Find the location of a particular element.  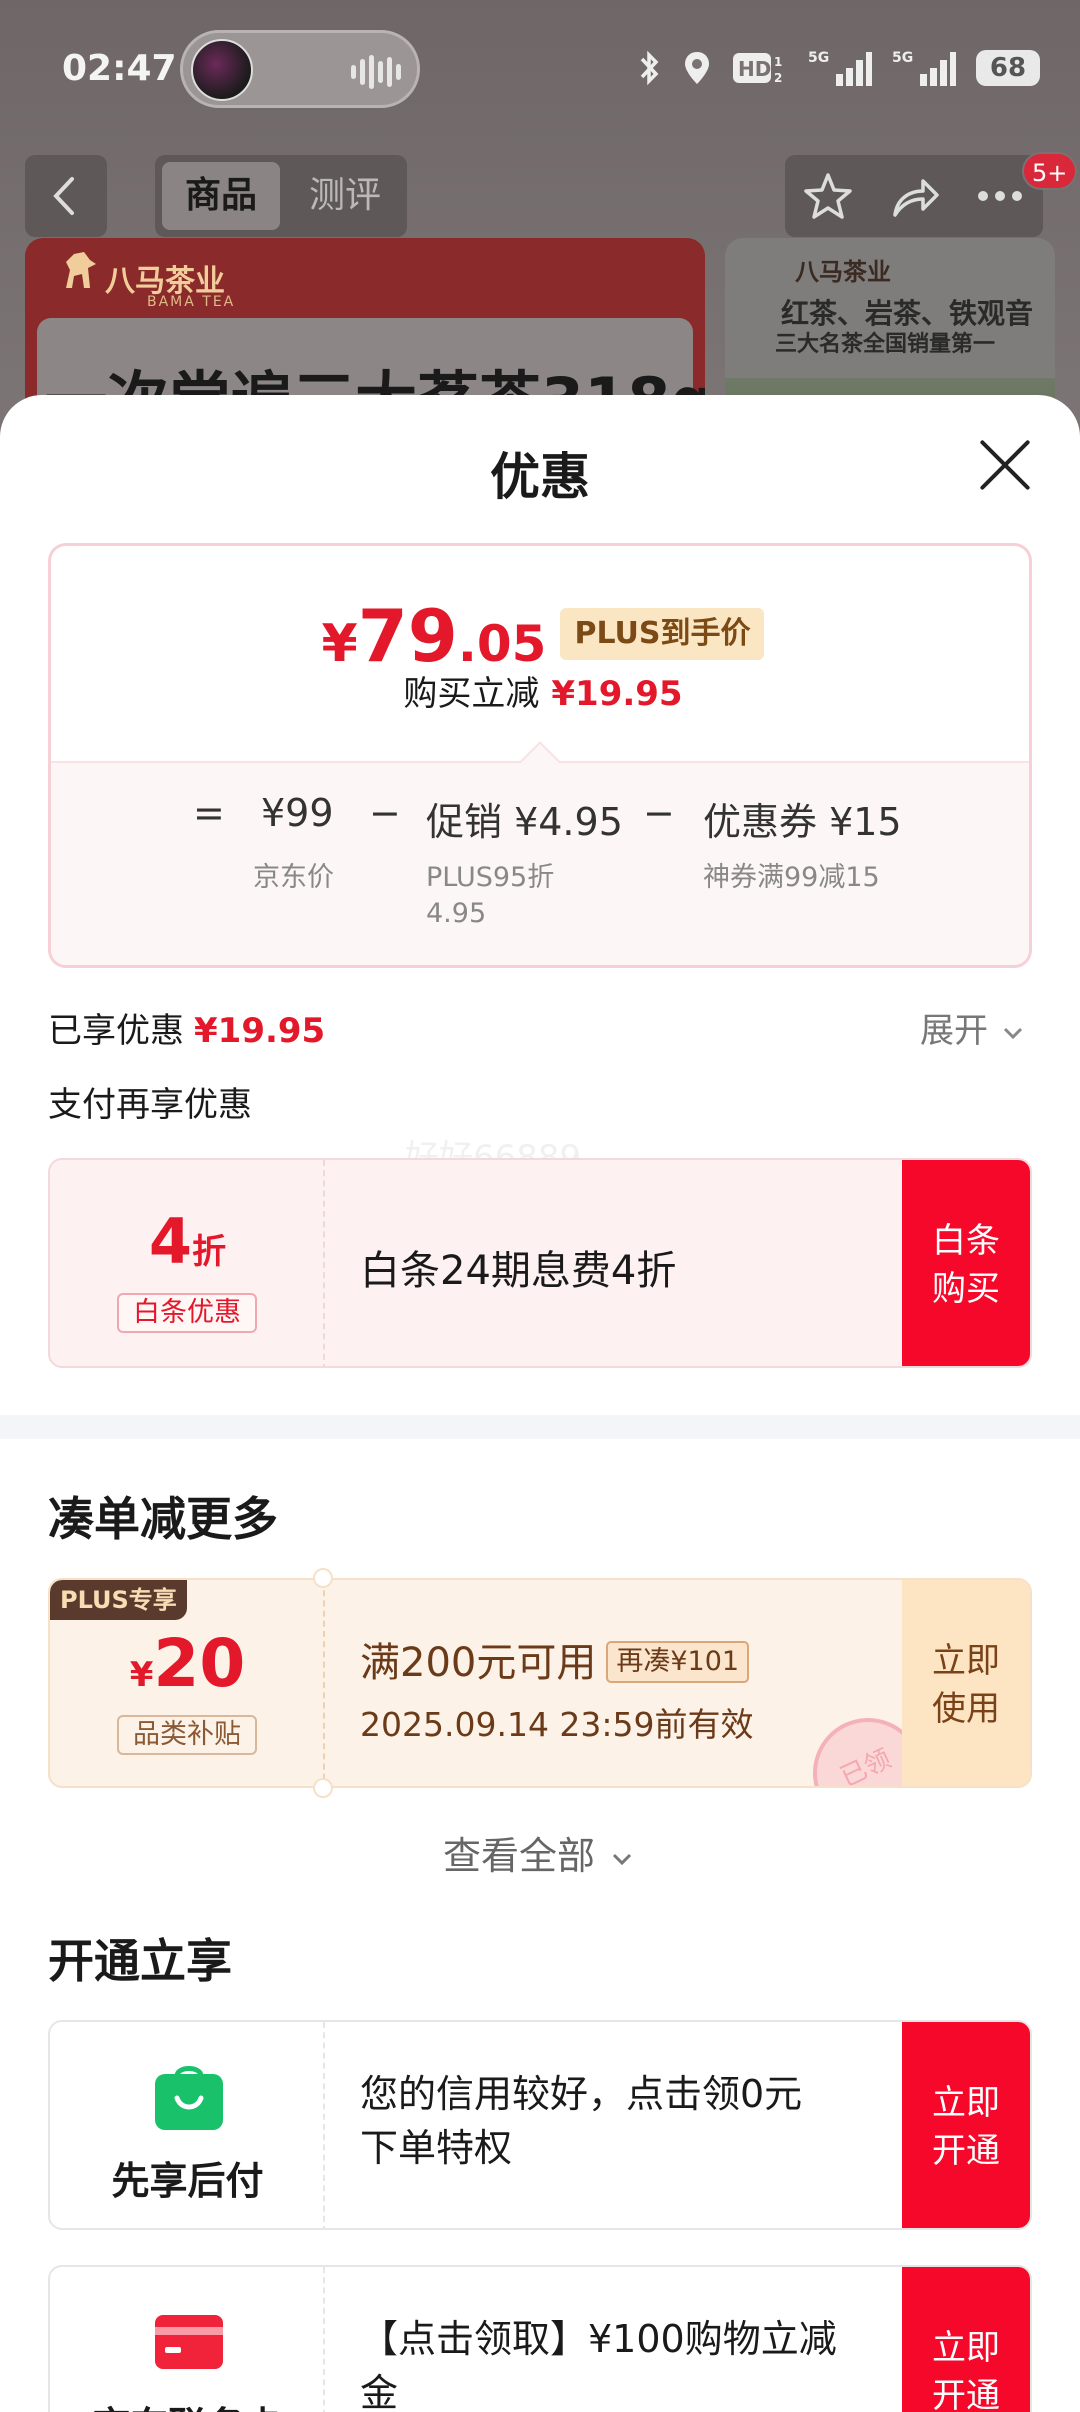

co-brand-desc-line-1: 【点击领取】¥100购物立减 is located at coordinates (598, 2339).